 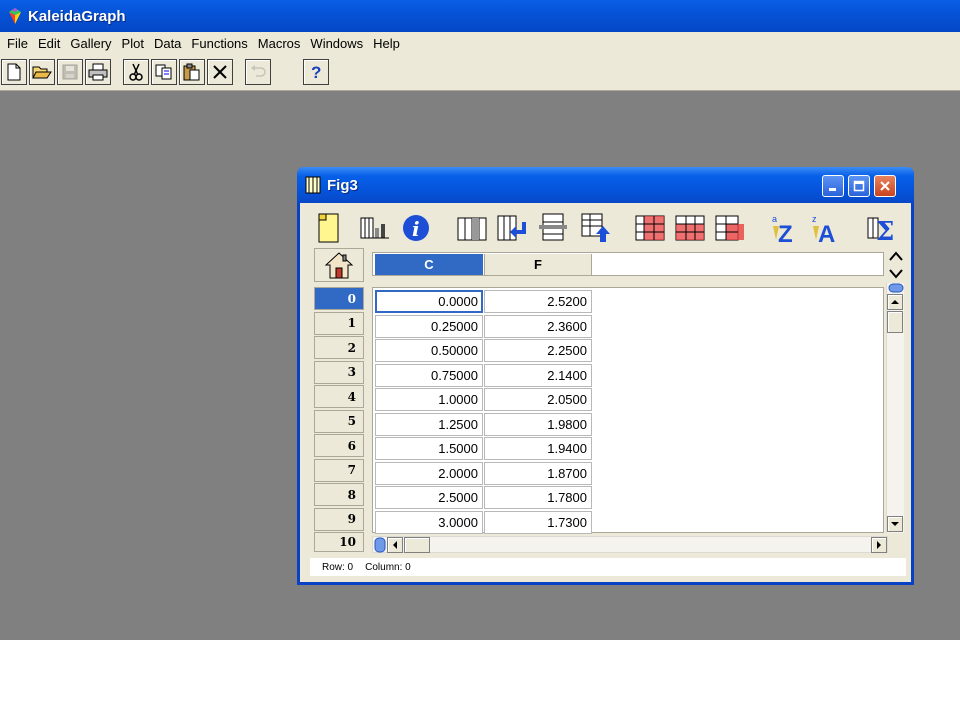 I want to click on cell-f: 2.1400, so click(x=538, y=375).